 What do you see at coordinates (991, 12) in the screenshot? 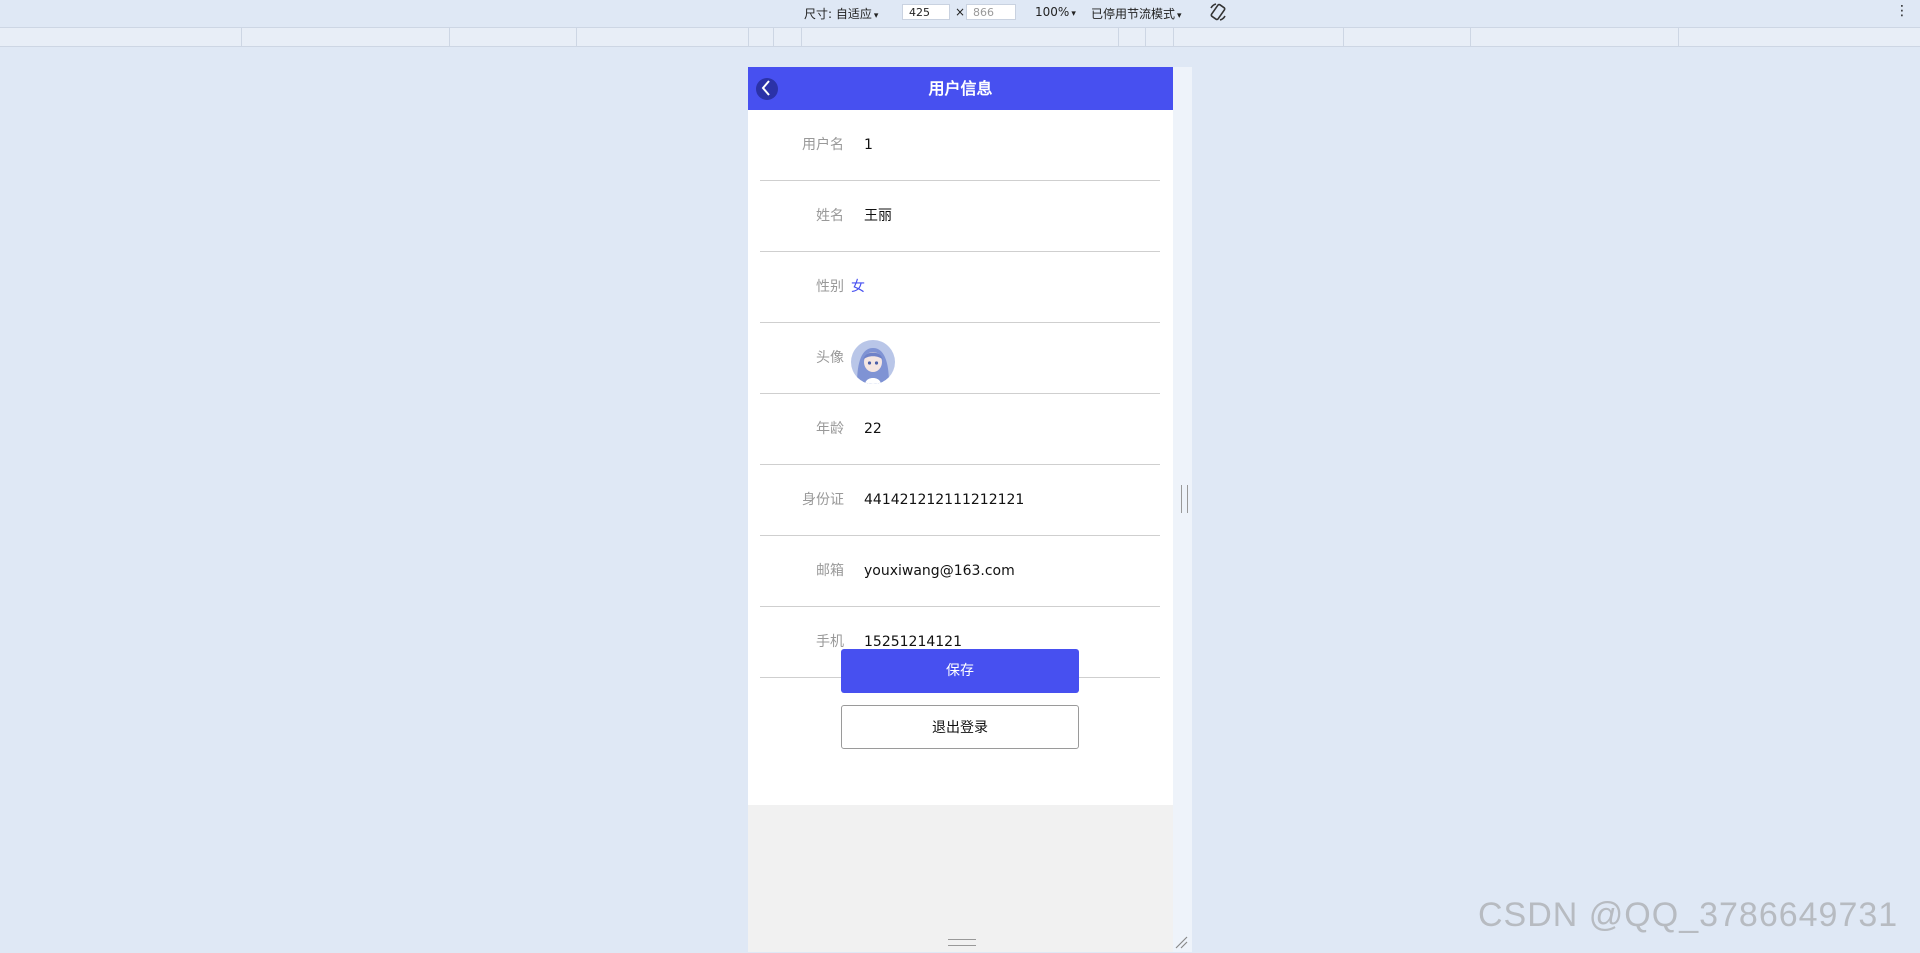
I see `height-input: 866` at bounding box center [991, 12].